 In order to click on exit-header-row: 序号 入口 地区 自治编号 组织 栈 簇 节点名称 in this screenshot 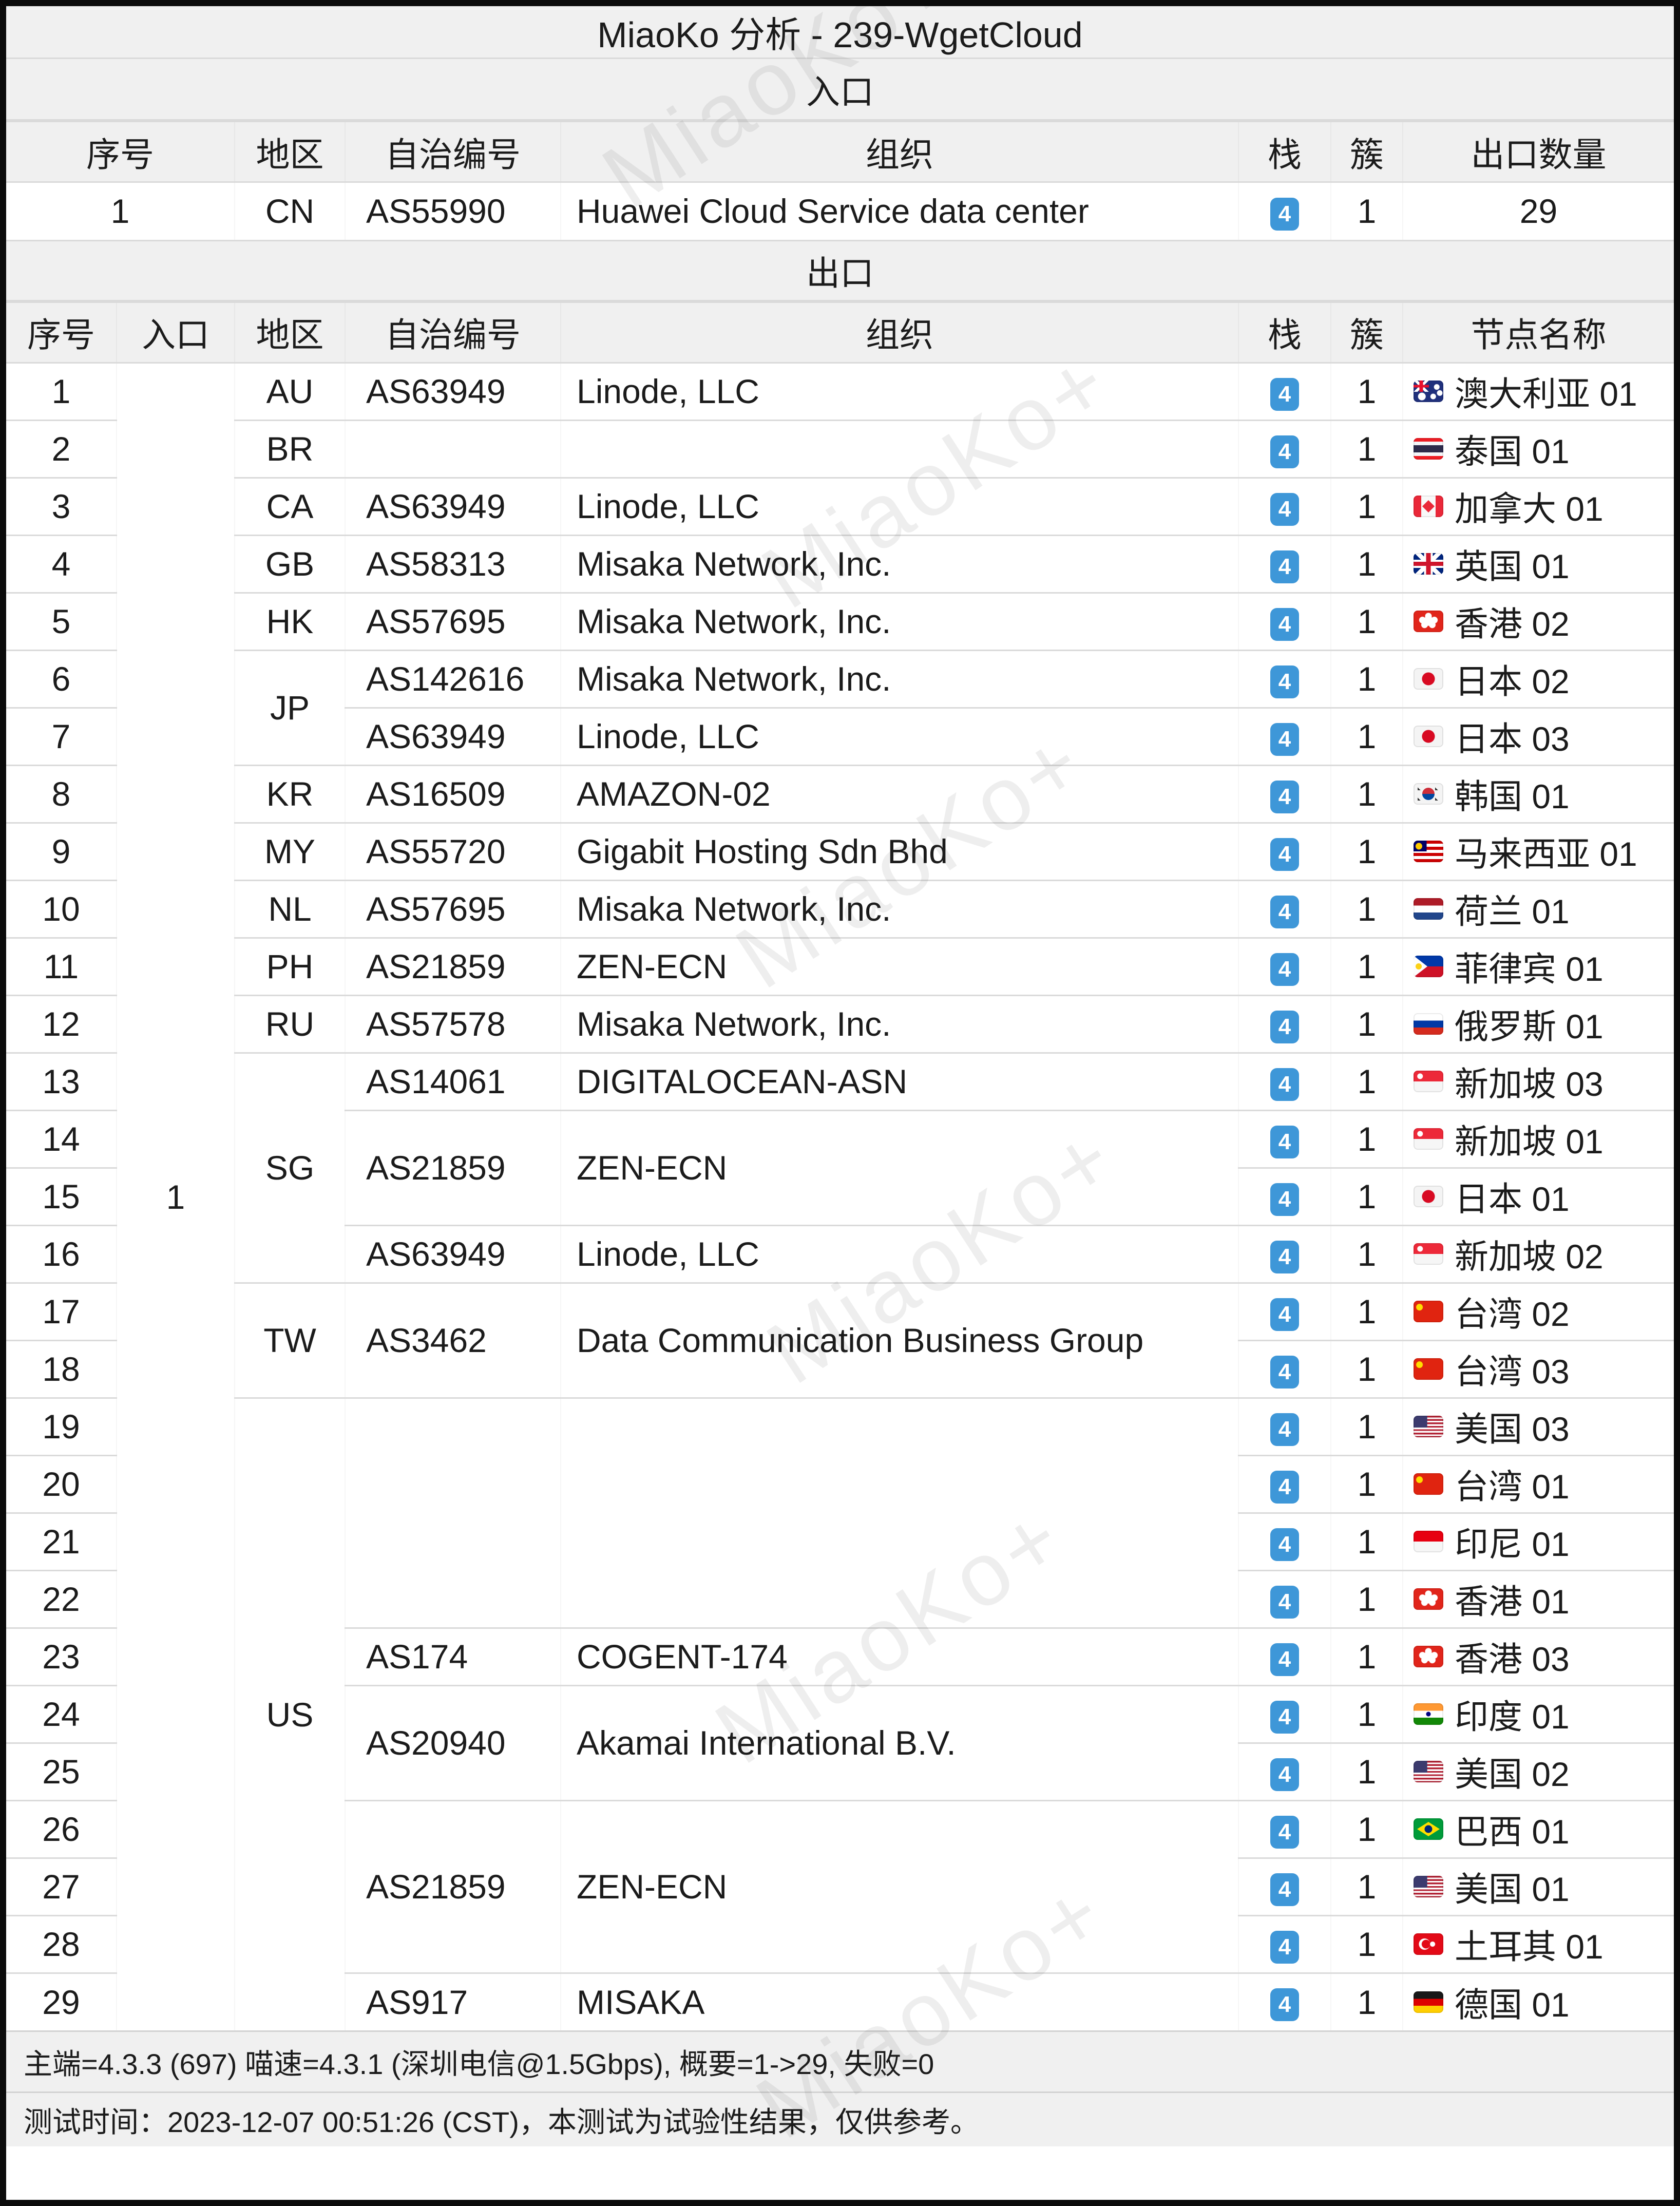, I will do `click(840, 332)`.